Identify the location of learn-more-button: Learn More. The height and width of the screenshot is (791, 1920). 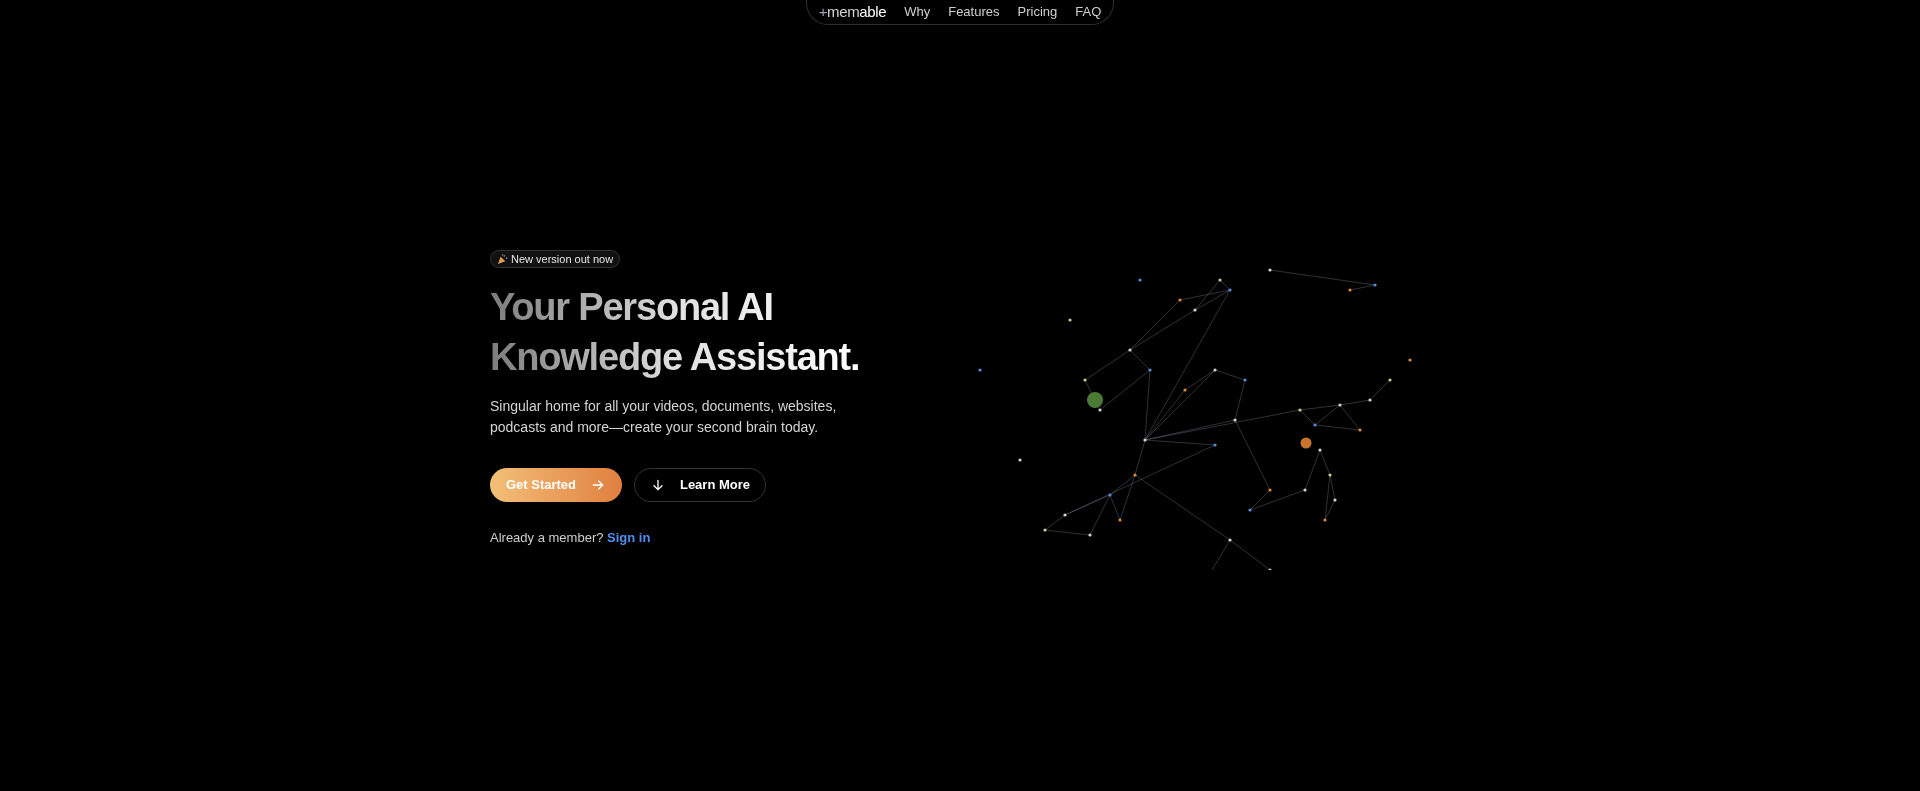
(700, 485).